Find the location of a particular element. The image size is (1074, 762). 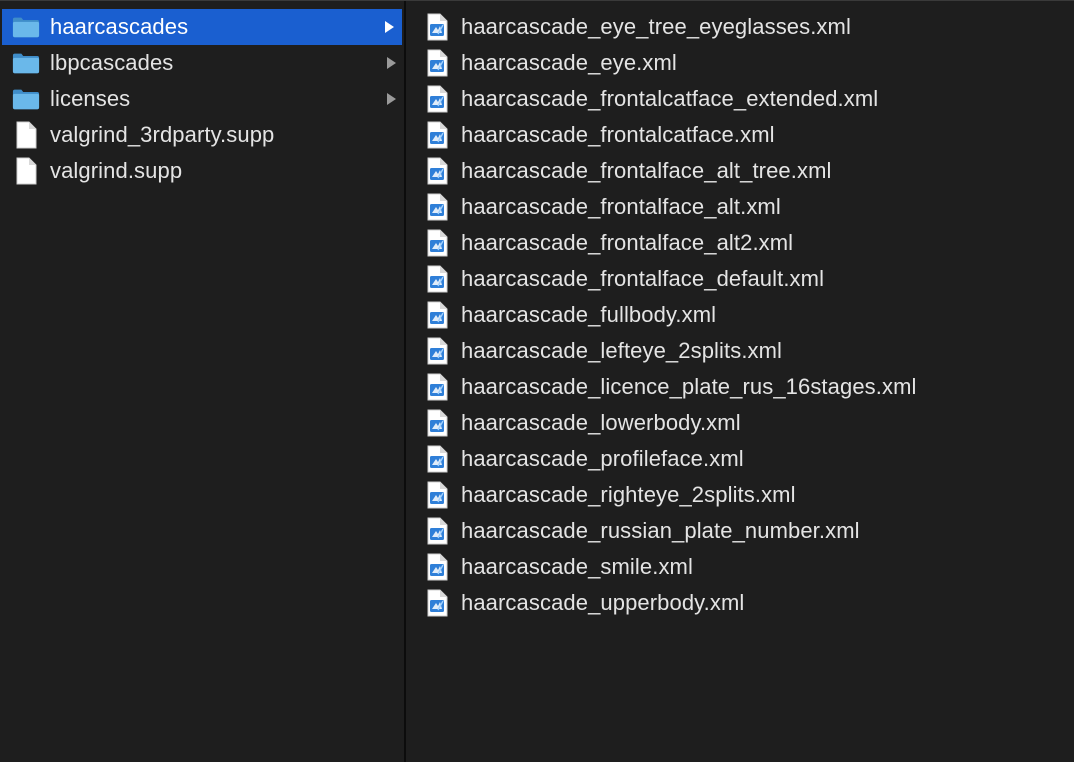

file-item: haarcascade_frontalface_default.xml is located at coordinates (741, 279).